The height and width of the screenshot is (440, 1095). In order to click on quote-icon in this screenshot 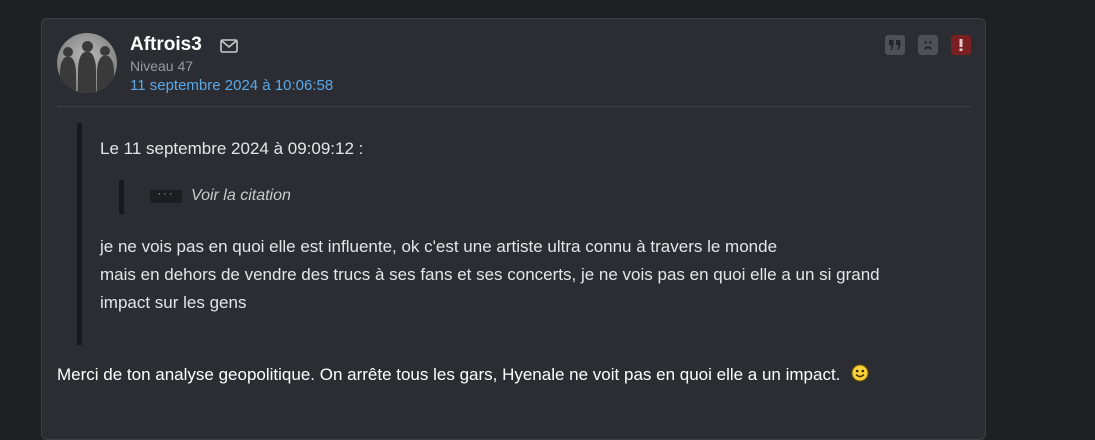, I will do `click(895, 45)`.